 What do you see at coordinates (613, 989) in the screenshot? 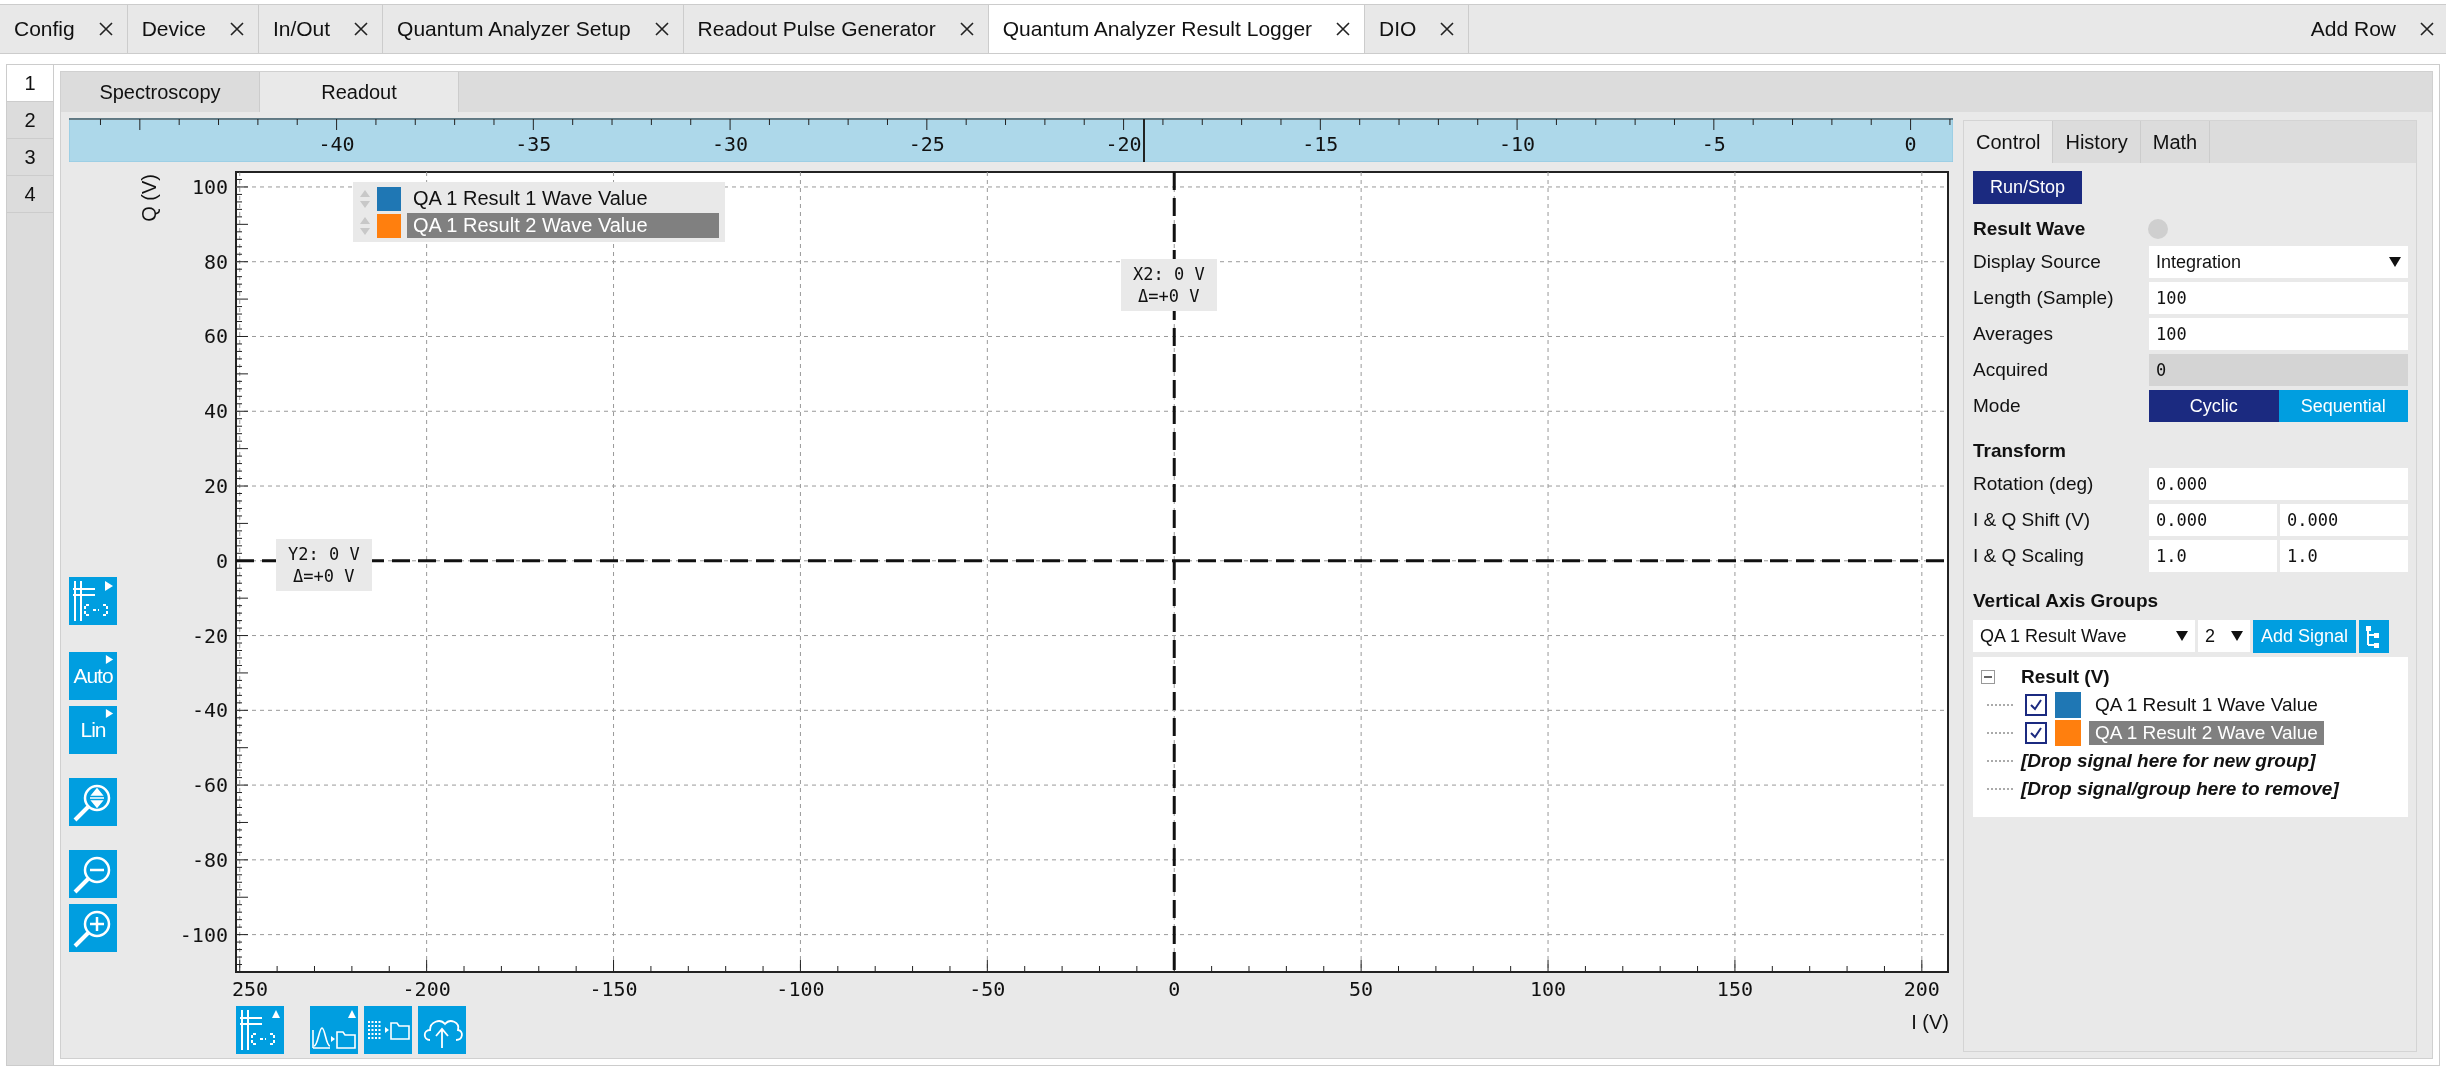
I see `x-tick-label: -150` at bounding box center [613, 989].